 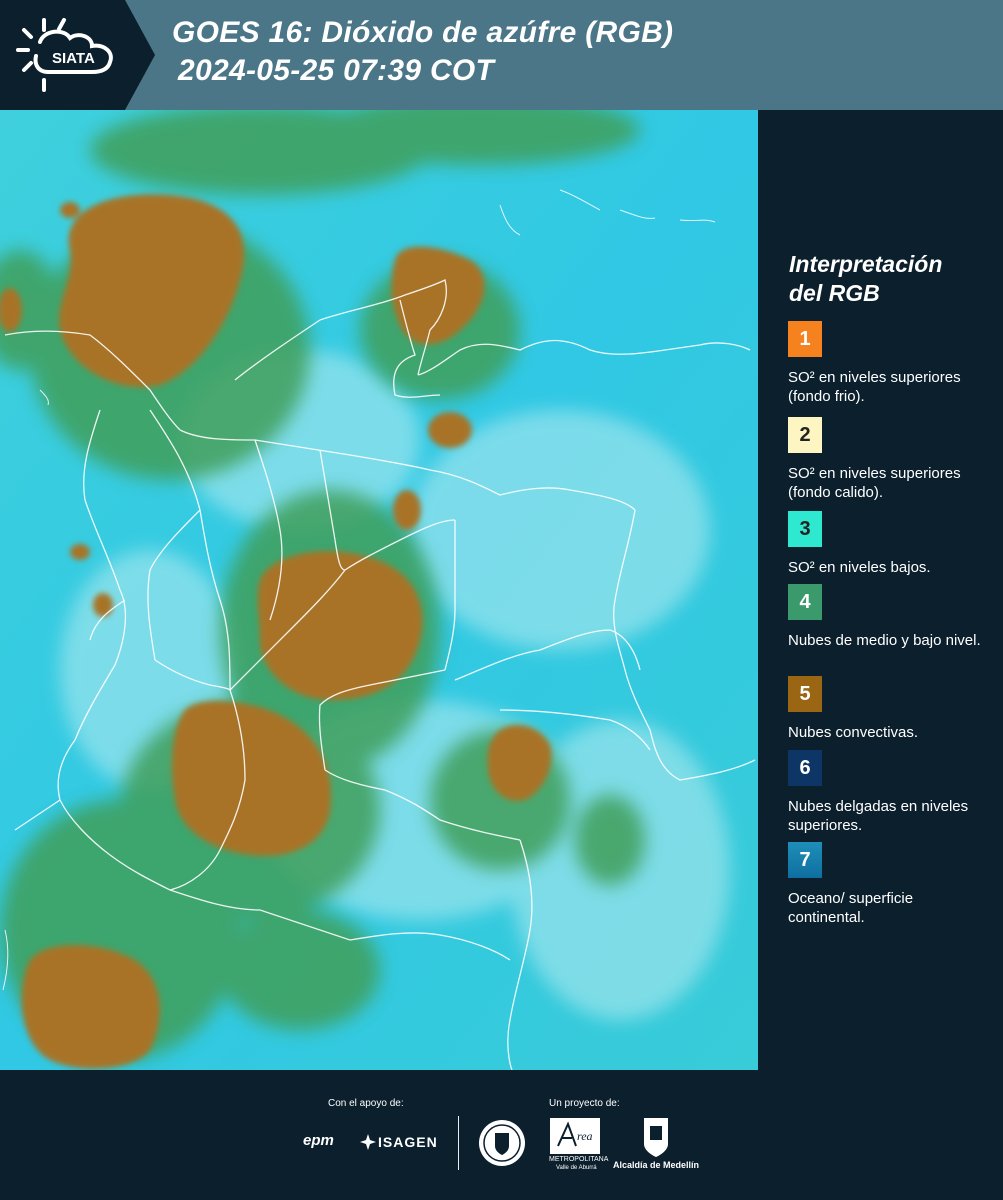 What do you see at coordinates (851, 908) in the screenshot?
I see `legend-text-7: Oceano/ superficie continental.` at bounding box center [851, 908].